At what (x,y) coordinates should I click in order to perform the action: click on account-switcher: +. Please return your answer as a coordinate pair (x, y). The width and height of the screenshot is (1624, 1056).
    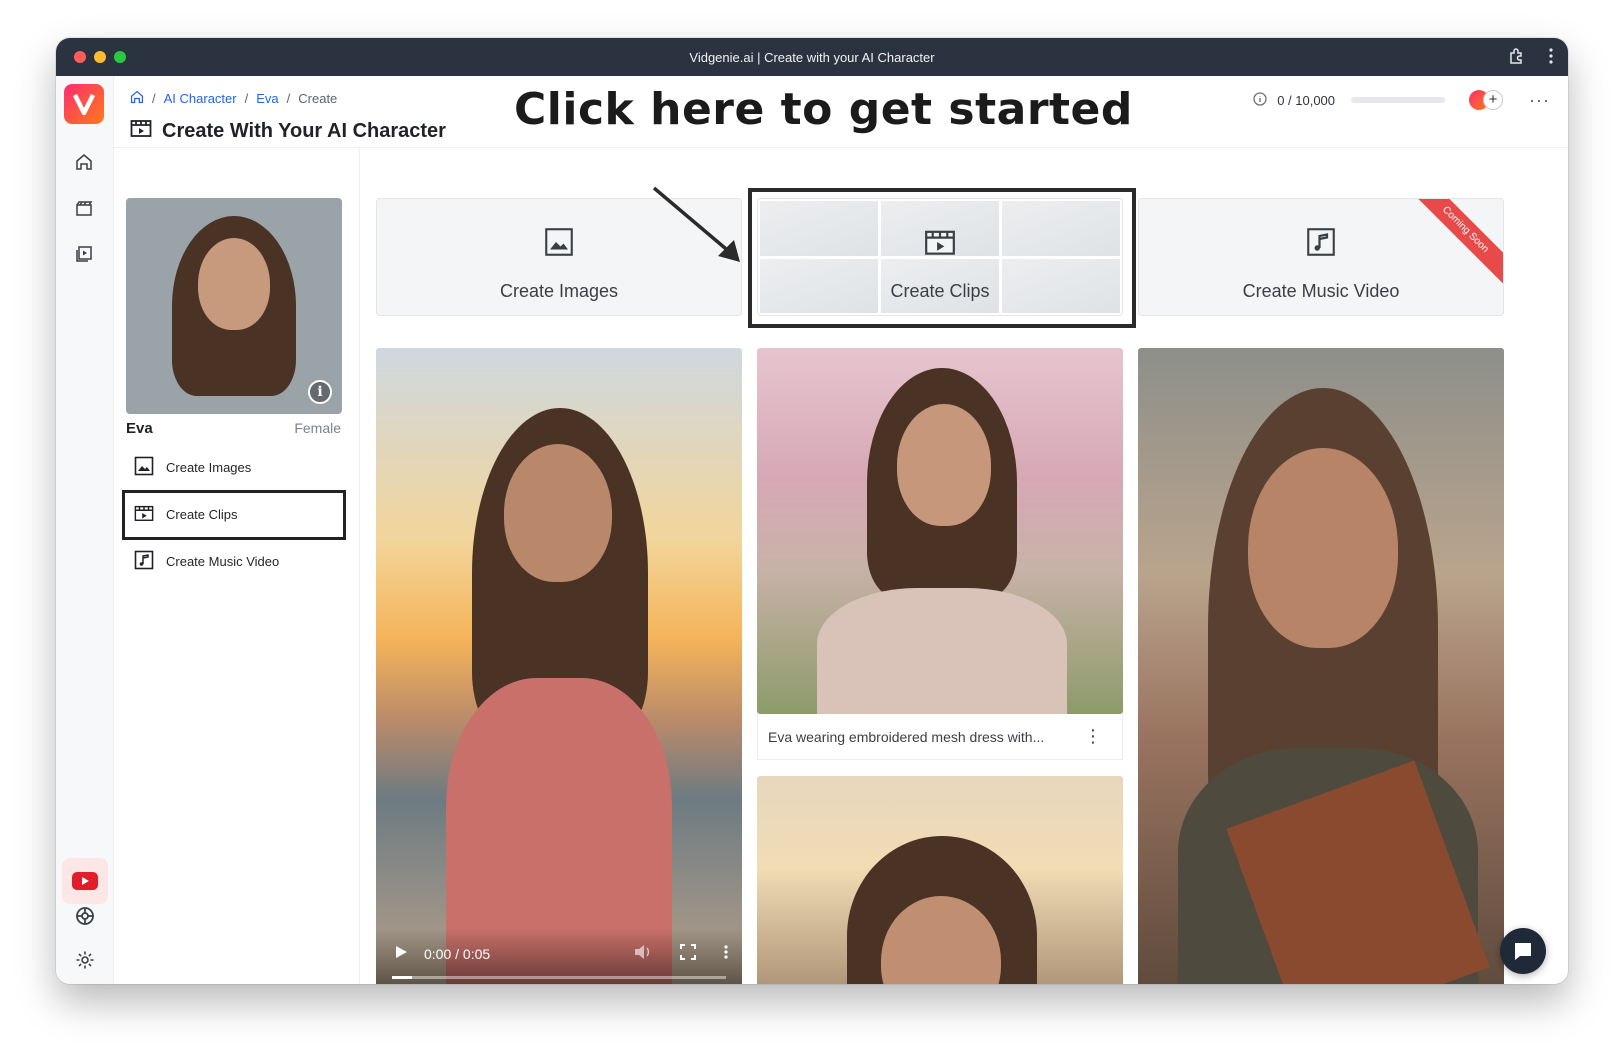
    Looking at the image, I should click on (1487, 100).